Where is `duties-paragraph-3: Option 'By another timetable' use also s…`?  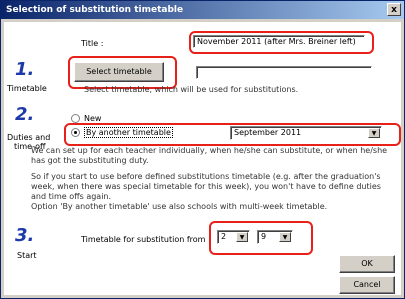
duties-paragraph-3: Option 'By another timetable' use also s… is located at coordinates (179, 206).